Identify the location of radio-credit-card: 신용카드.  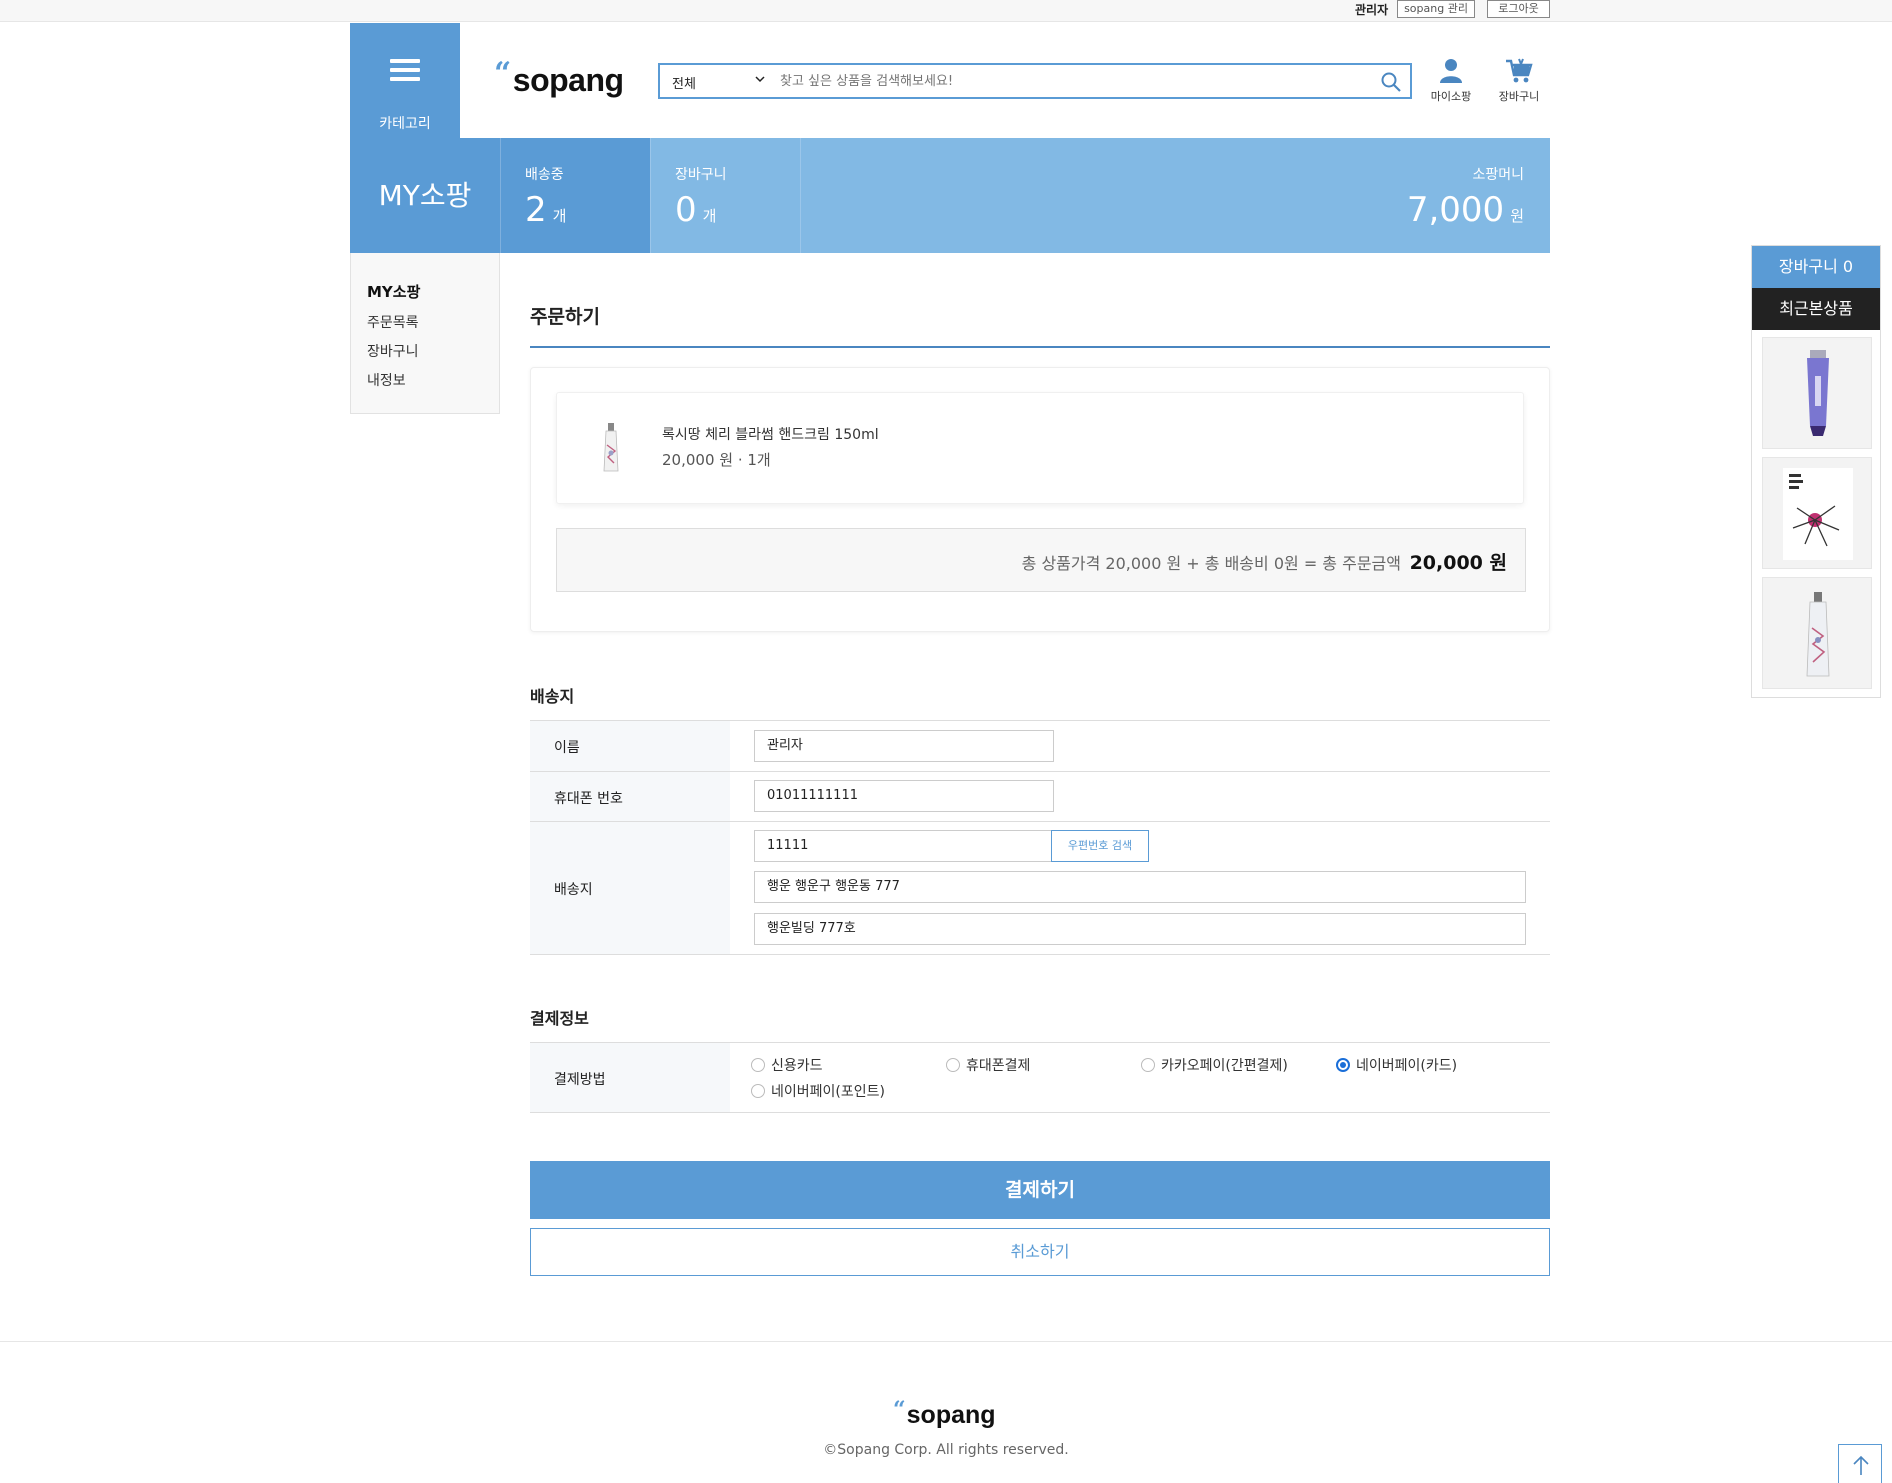
(787, 1065).